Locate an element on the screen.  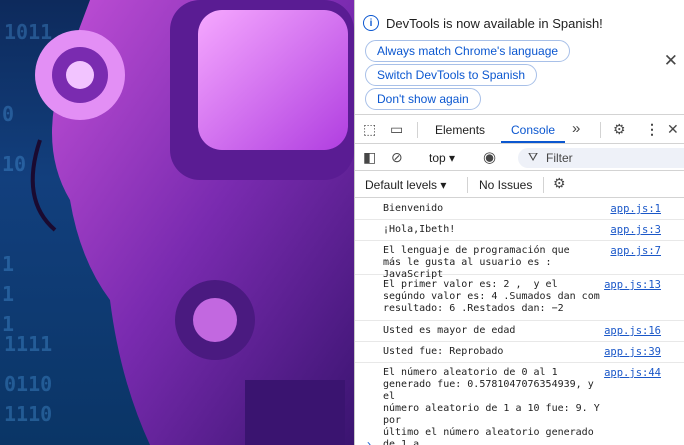
console-levels-toolbar: Default levels ▾ No Issues ⚙ is located at coordinates (519, 185).